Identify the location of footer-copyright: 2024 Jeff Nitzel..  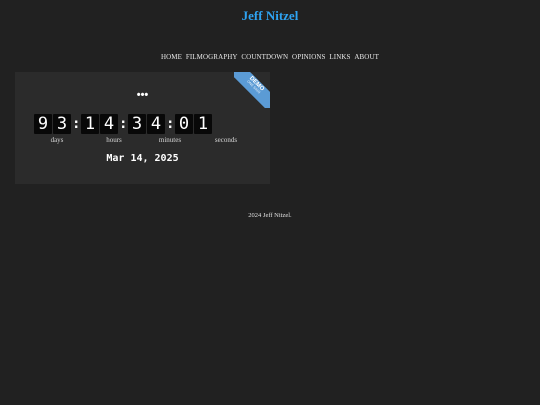
(270, 215).